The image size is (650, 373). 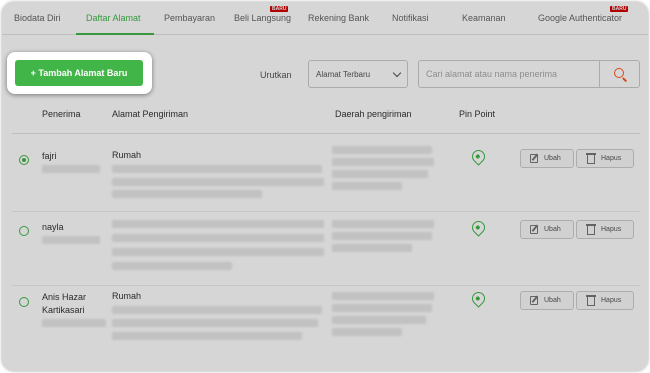 I want to click on column-header-pin-point: Pin Point, so click(x=477, y=114).